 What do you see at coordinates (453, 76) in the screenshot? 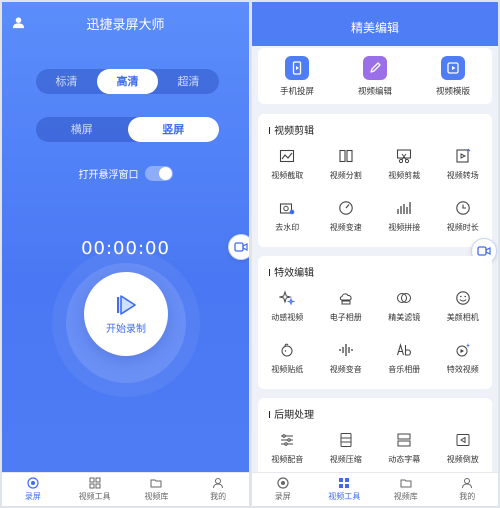
I see `feature-video-template: 视频模版` at bounding box center [453, 76].